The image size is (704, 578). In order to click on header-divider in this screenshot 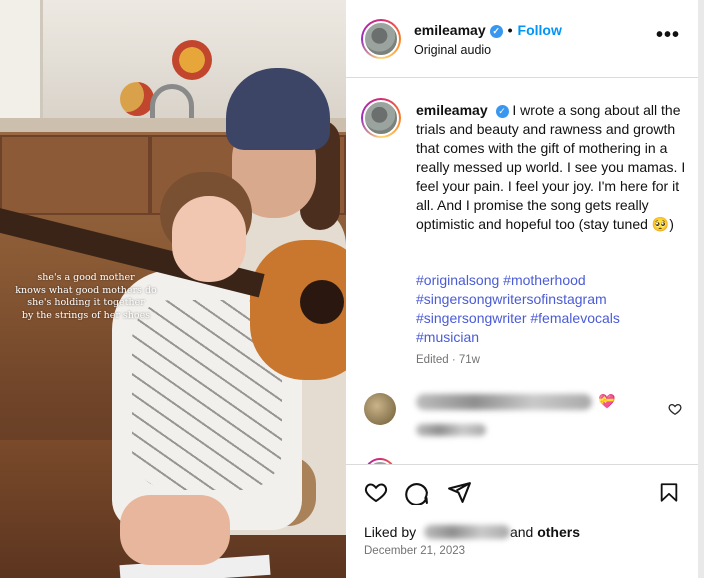, I will do `click(522, 77)`.